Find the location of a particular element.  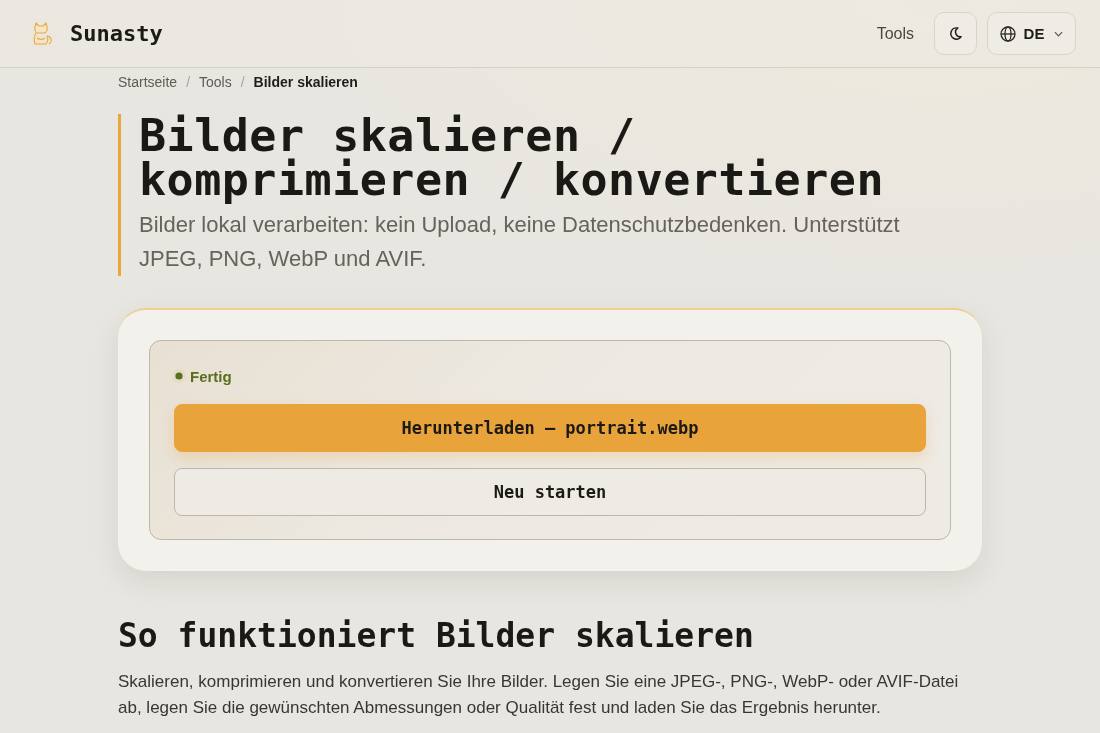

section-heading: So funktioniert Bilder skalieren is located at coordinates (436, 636).